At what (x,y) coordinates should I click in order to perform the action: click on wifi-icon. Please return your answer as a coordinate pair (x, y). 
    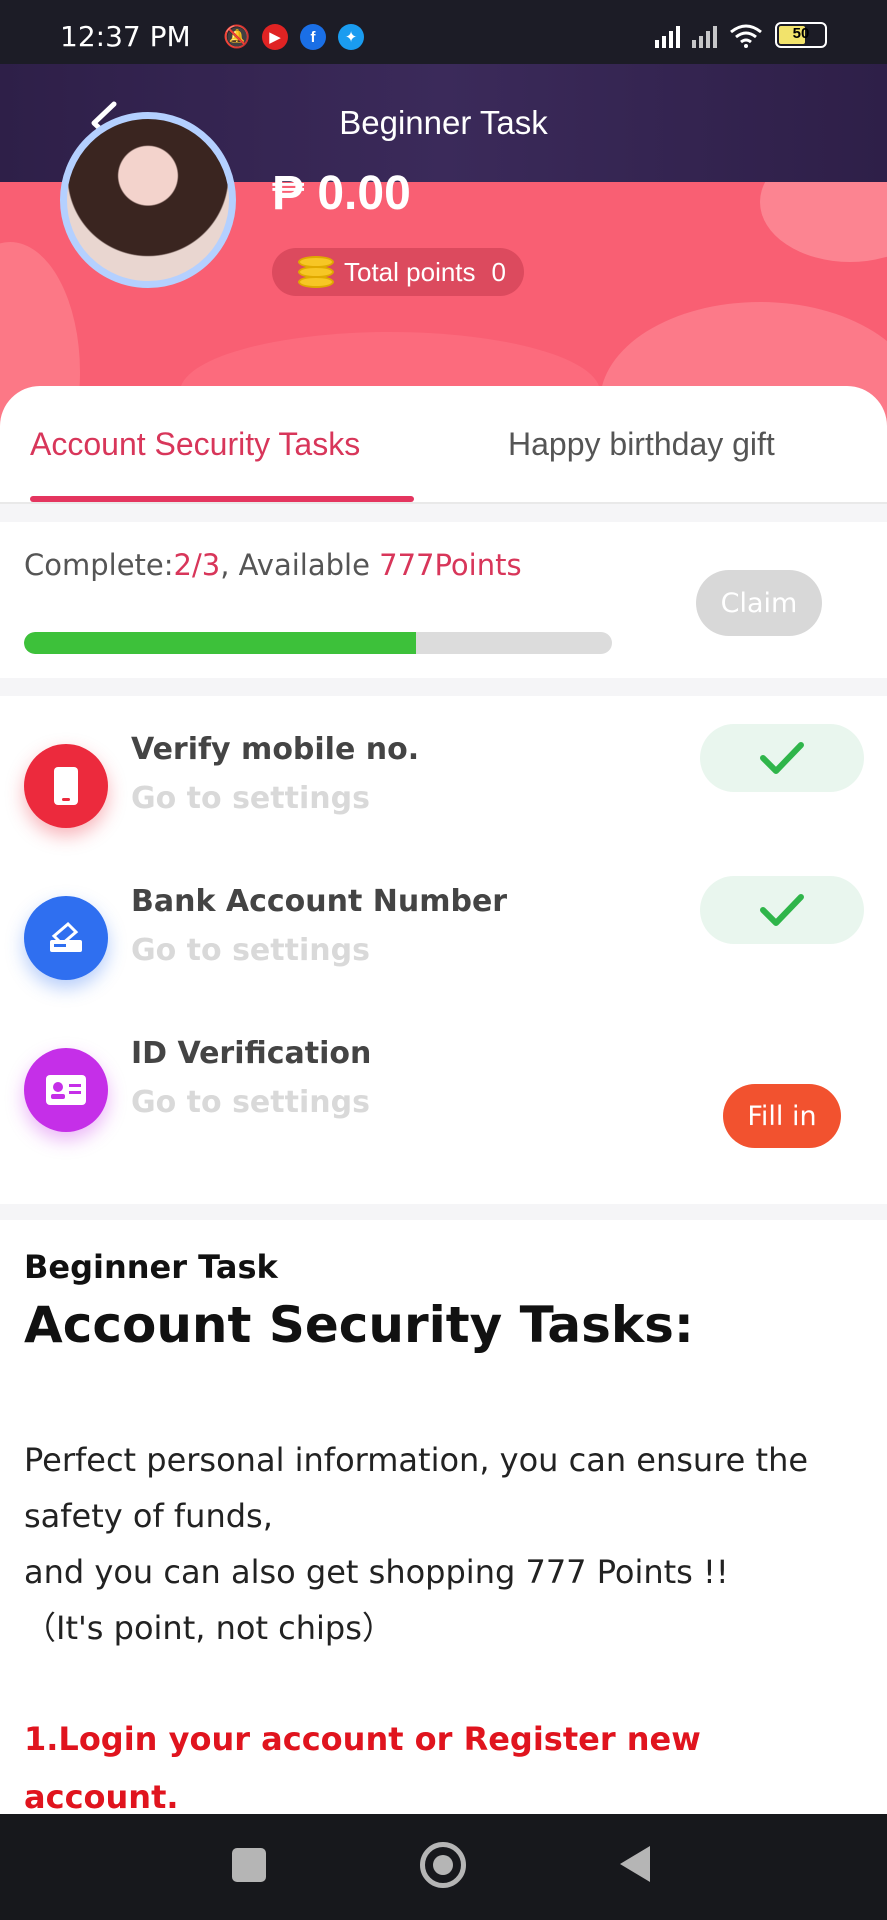
    Looking at the image, I should click on (746, 36).